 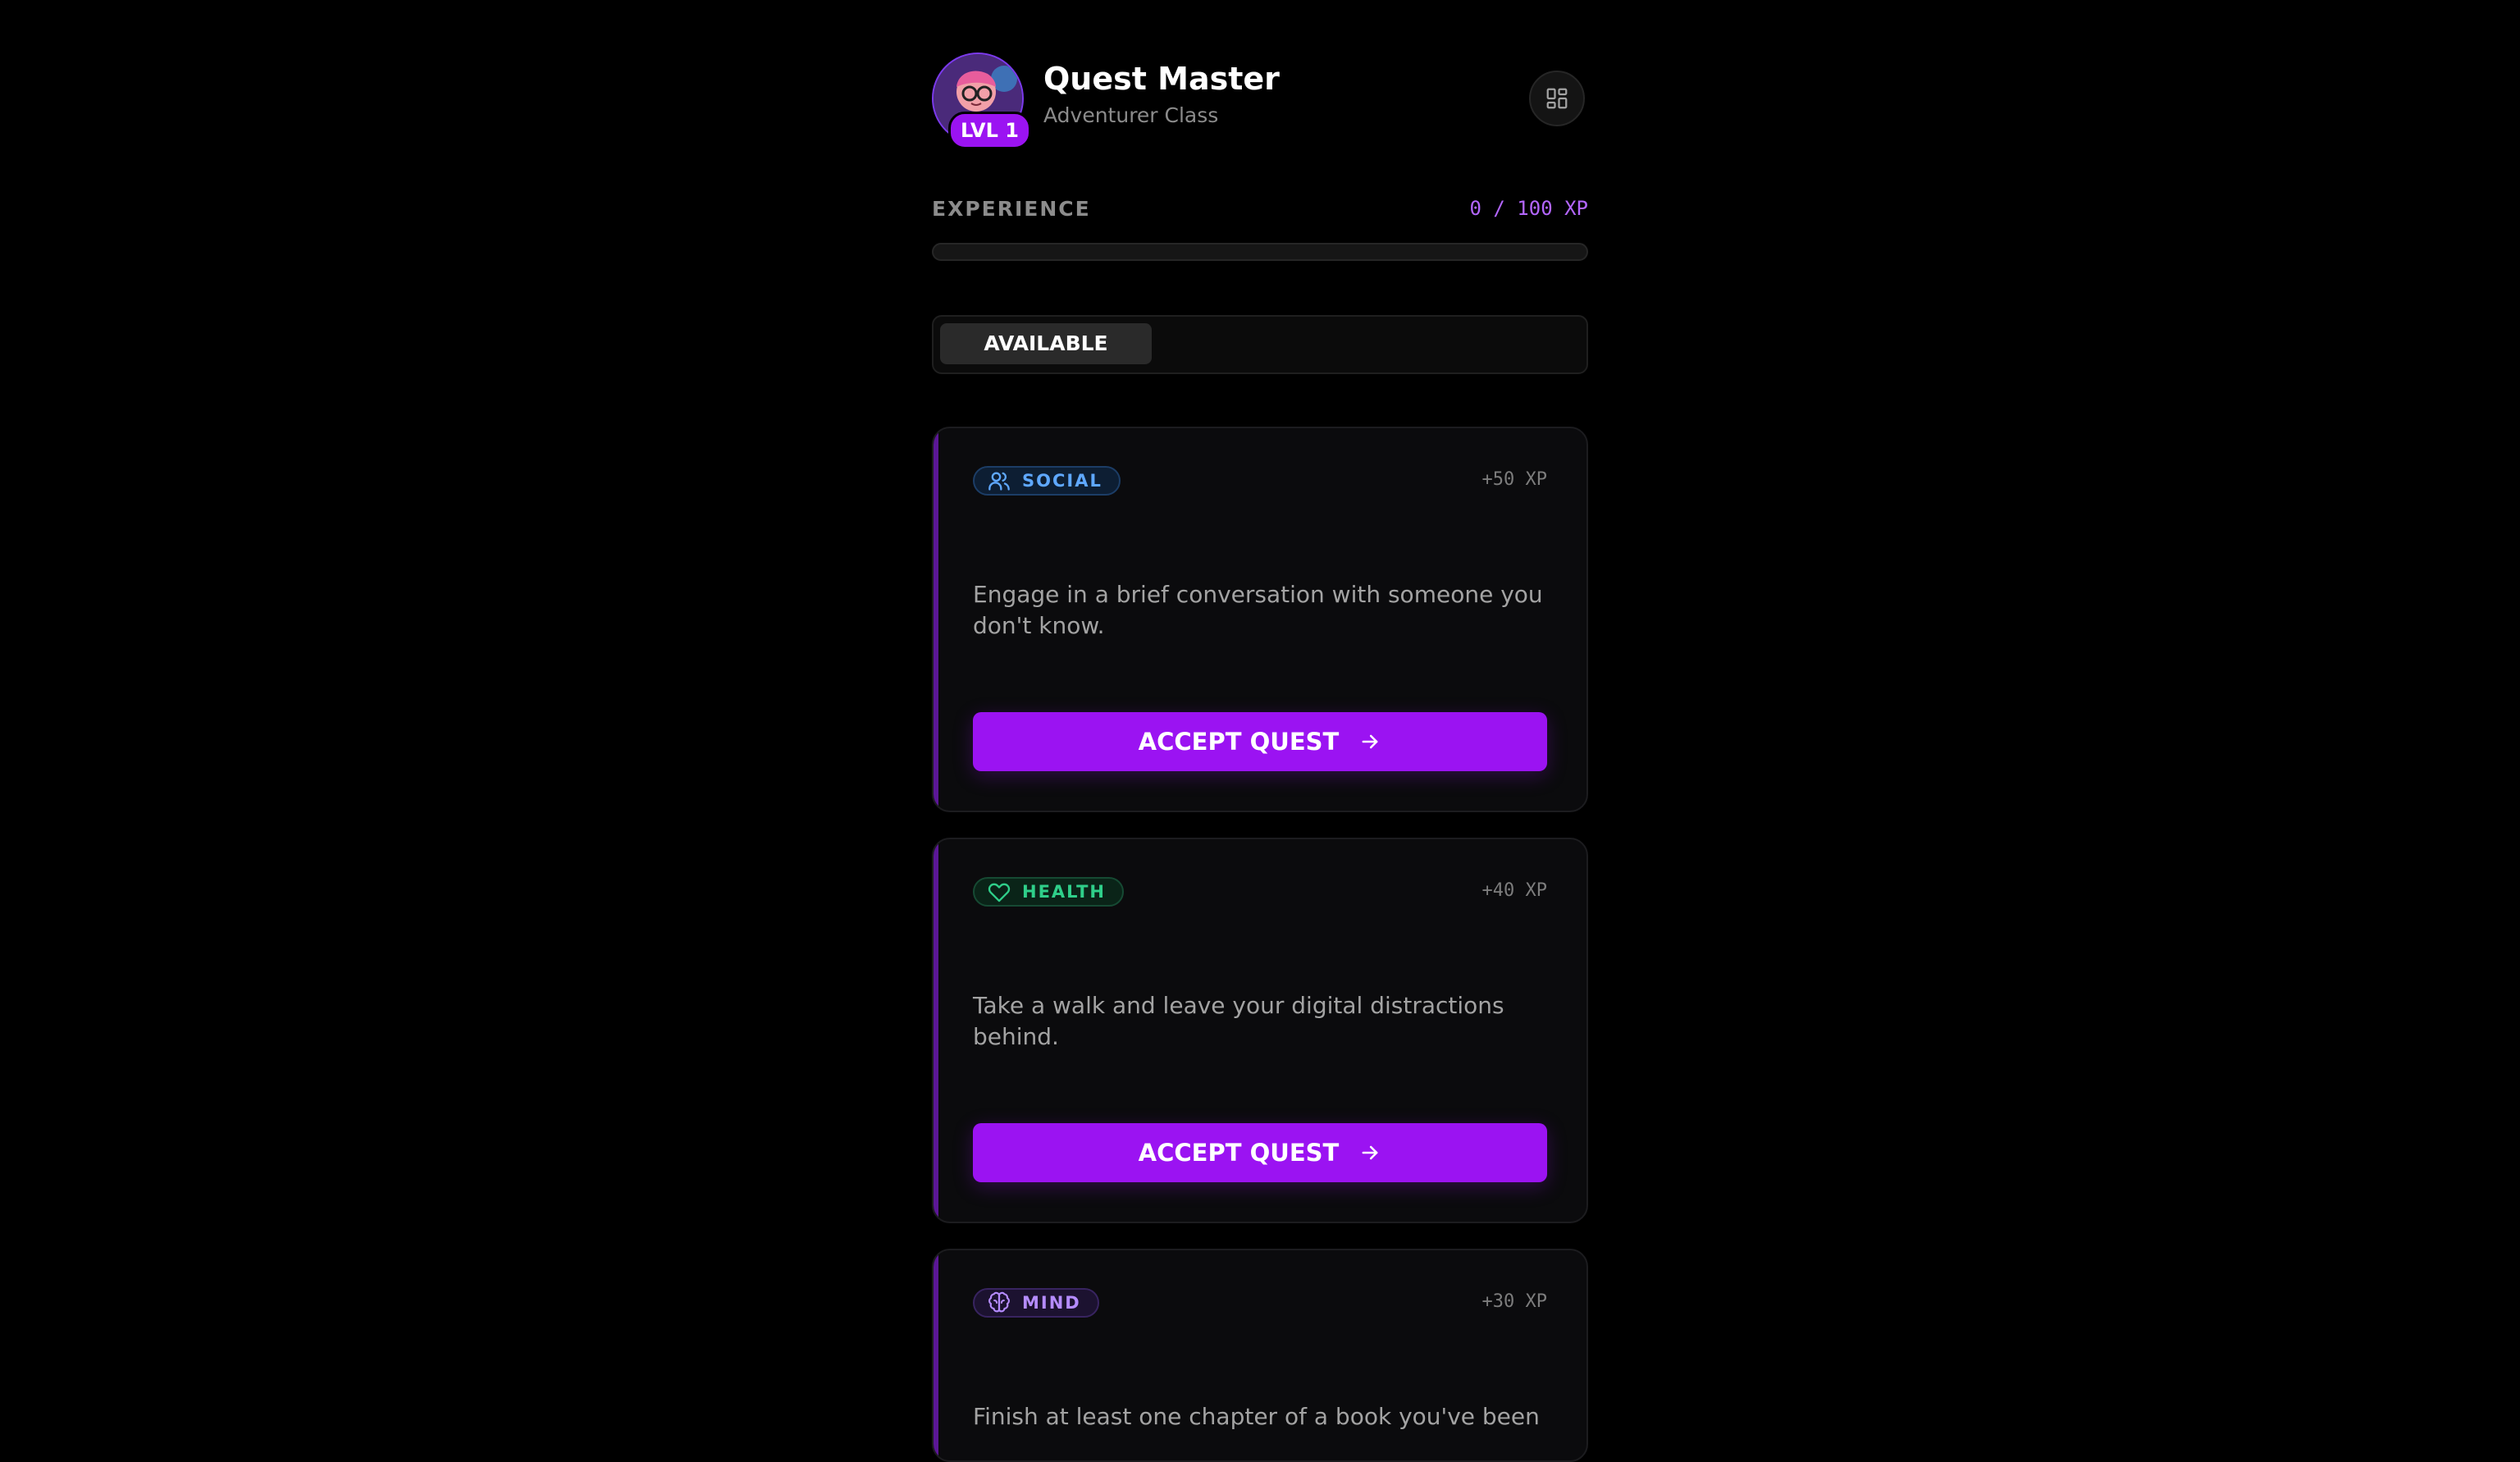 I want to click on brain-icon, so click(x=999, y=1302).